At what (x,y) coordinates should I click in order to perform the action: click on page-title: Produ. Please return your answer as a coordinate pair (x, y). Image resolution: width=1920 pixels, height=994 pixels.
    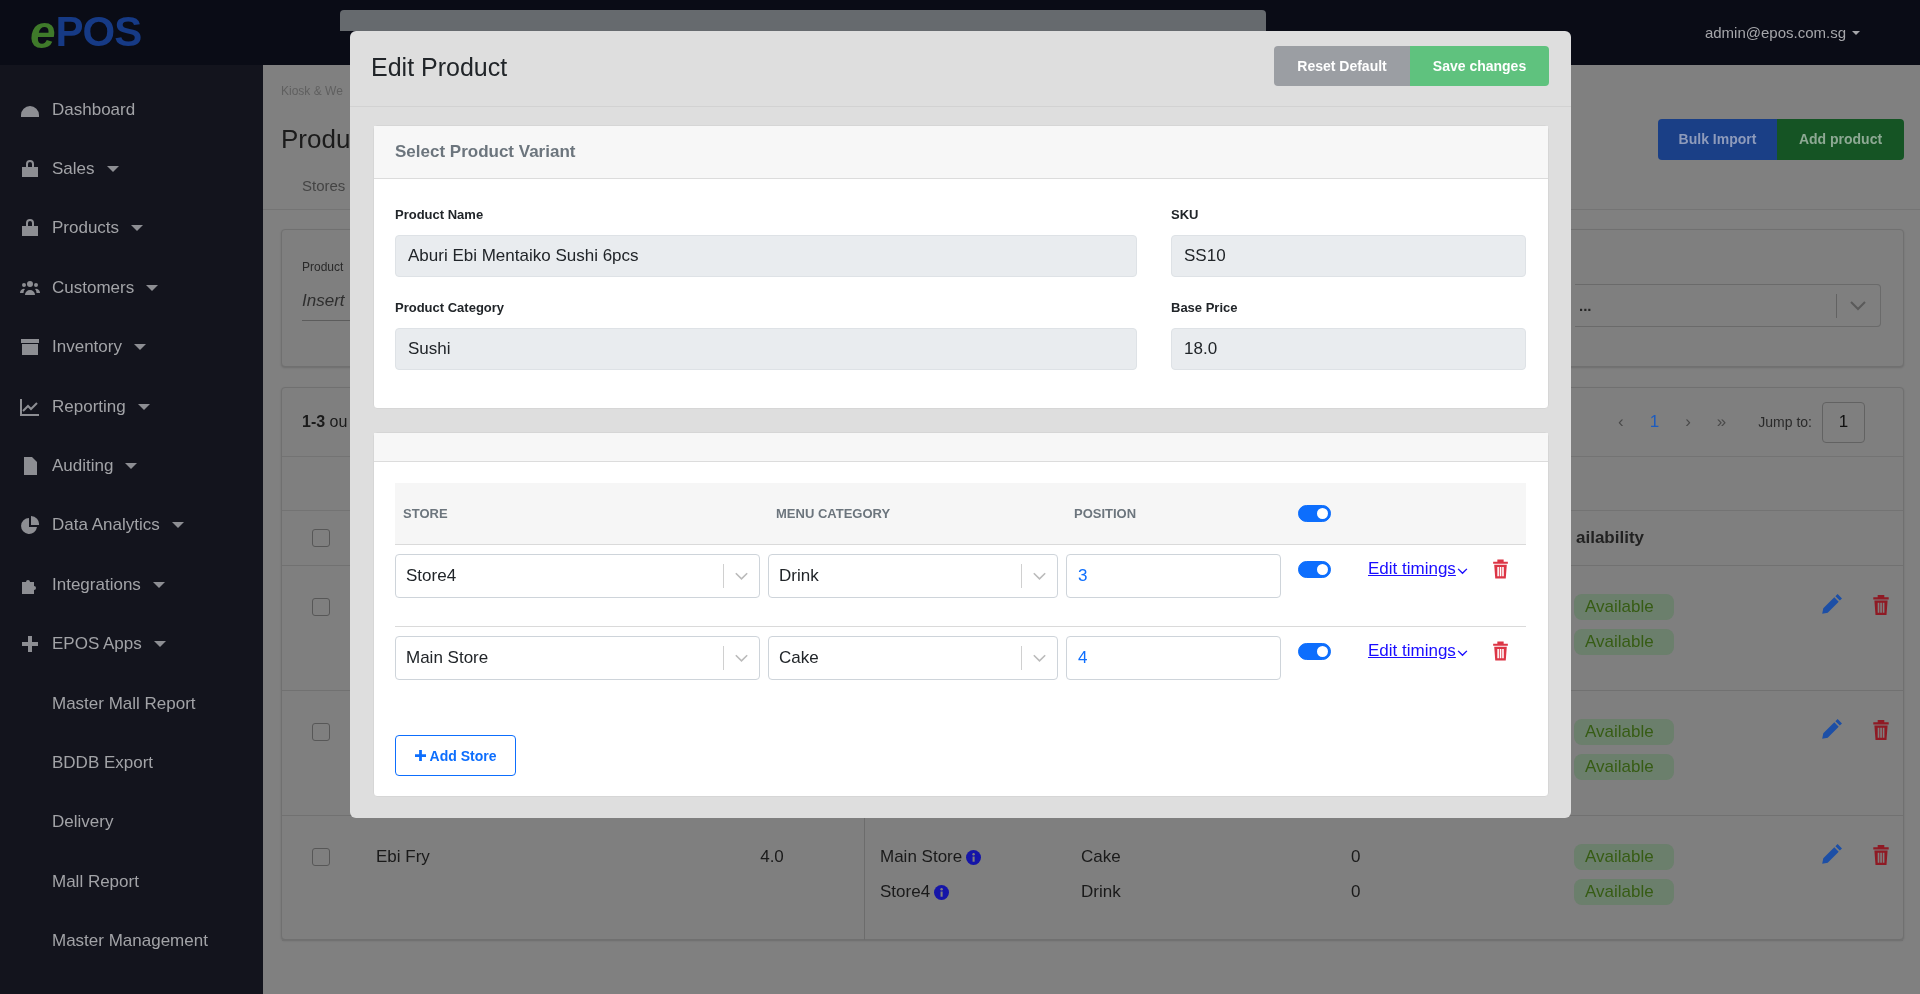
    Looking at the image, I should click on (316, 139).